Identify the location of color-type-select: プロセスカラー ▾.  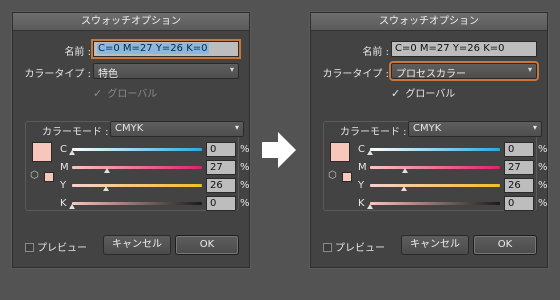
(464, 71).